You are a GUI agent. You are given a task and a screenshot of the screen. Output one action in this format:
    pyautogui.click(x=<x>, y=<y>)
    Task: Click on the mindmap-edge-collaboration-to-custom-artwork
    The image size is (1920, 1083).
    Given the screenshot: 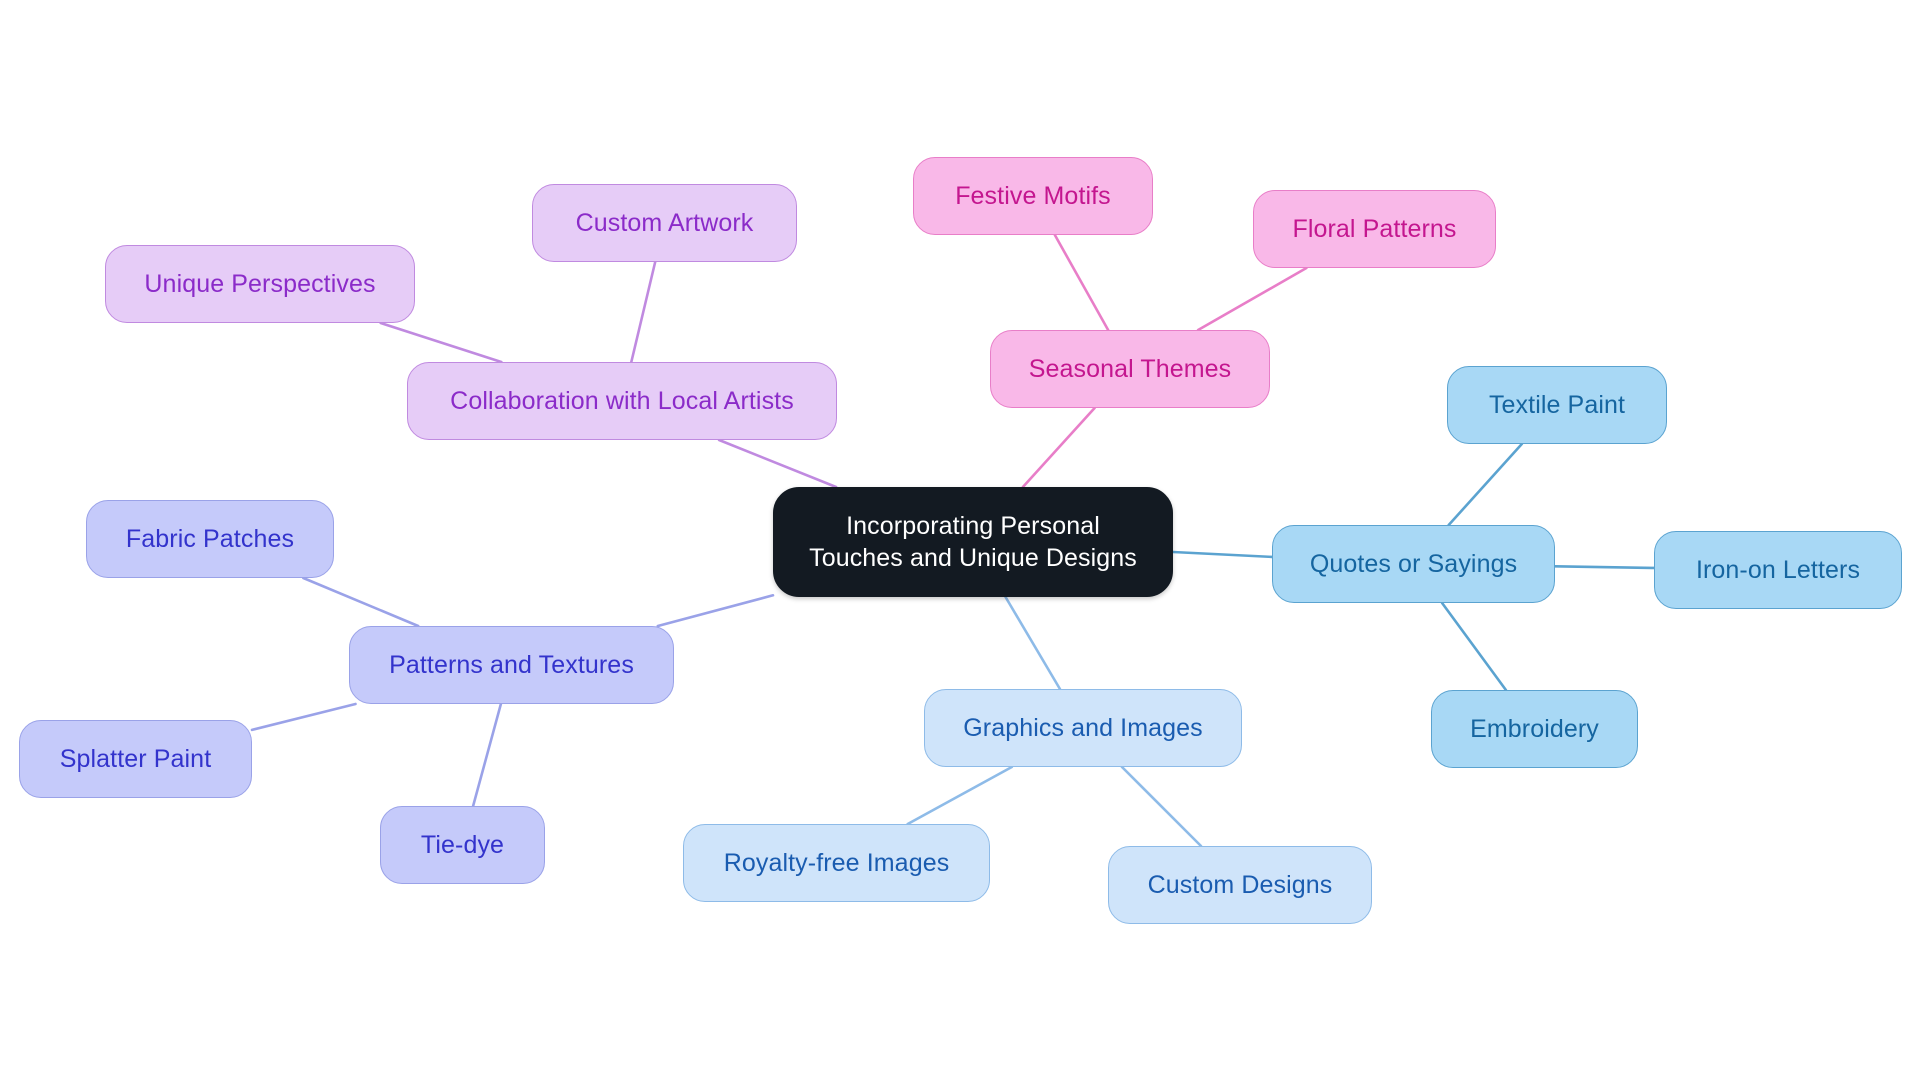 What is the action you would take?
    pyautogui.click(x=643, y=312)
    